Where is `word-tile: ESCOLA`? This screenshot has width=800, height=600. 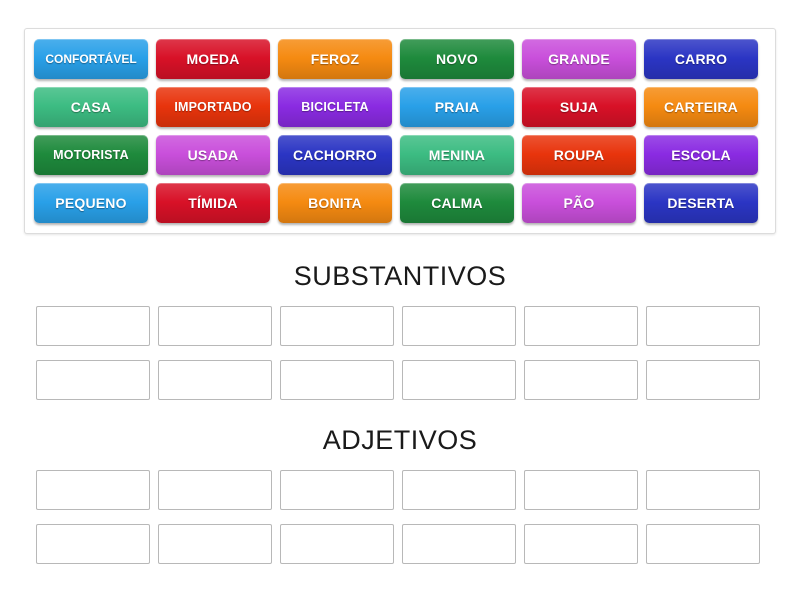
word-tile: ESCOLA is located at coordinates (701, 155).